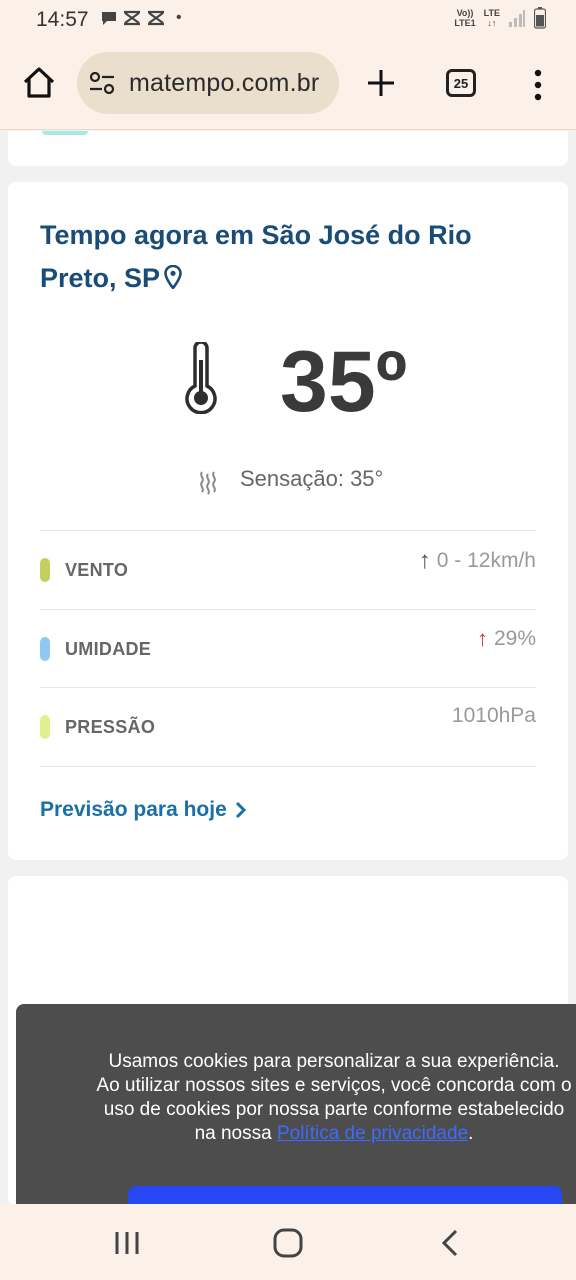 The image size is (576, 1280). Describe the element at coordinates (108, 649) in the screenshot. I see `humidity-label: UMIDADE` at that location.